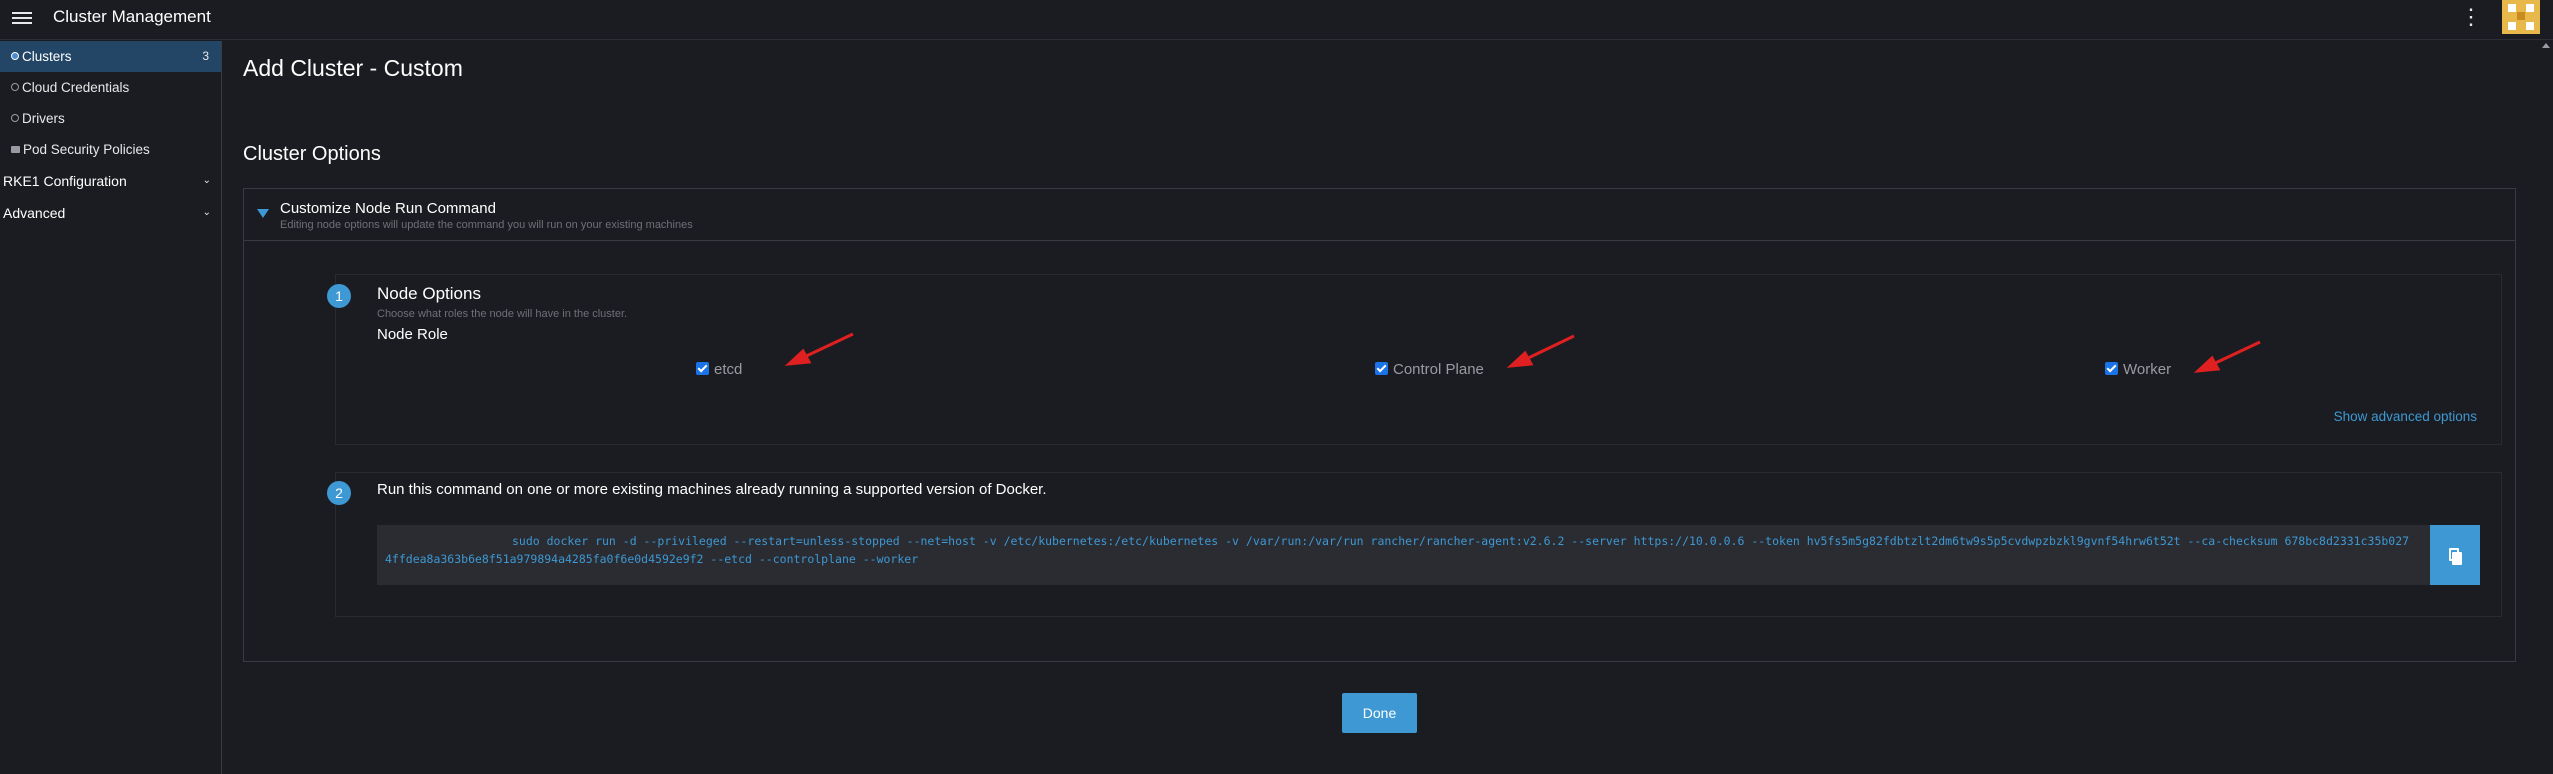  I want to click on sidebar-group-label: Advanced, so click(34, 213).